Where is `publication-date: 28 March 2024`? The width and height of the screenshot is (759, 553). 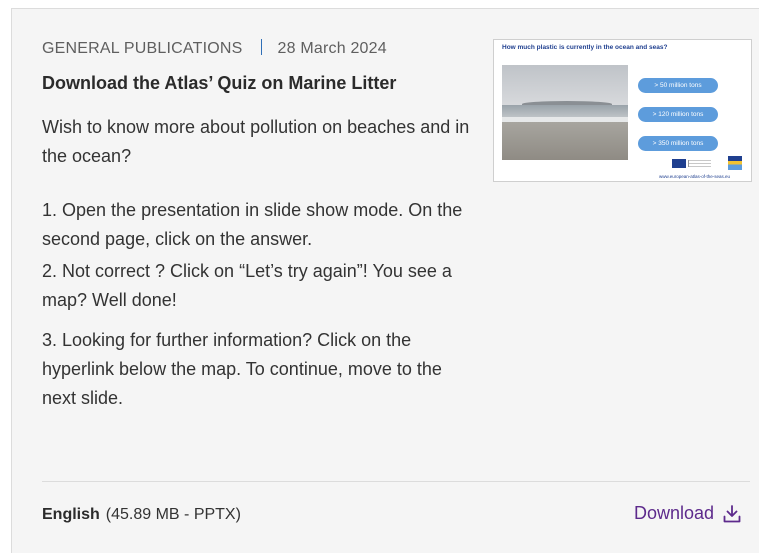
publication-date: 28 March 2024 is located at coordinates (332, 48).